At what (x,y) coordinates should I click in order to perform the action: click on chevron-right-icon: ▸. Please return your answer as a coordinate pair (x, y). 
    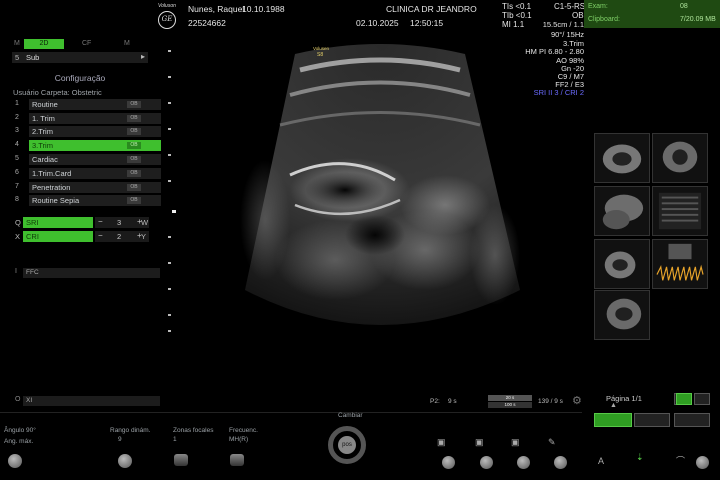
    Looking at the image, I should click on (142, 56).